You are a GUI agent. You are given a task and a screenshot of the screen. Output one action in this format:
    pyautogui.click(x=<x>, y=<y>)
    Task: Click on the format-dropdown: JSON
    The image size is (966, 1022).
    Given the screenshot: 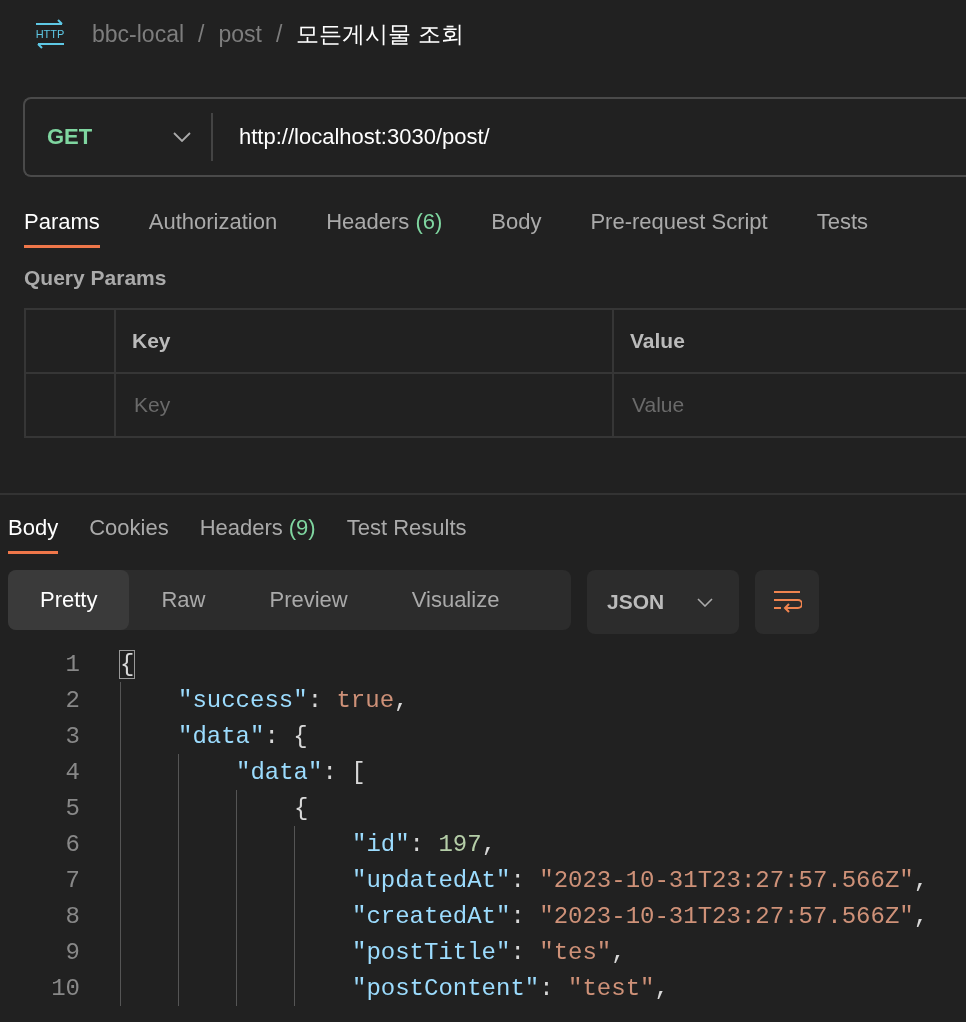 What is the action you would take?
    pyautogui.click(x=663, y=602)
    